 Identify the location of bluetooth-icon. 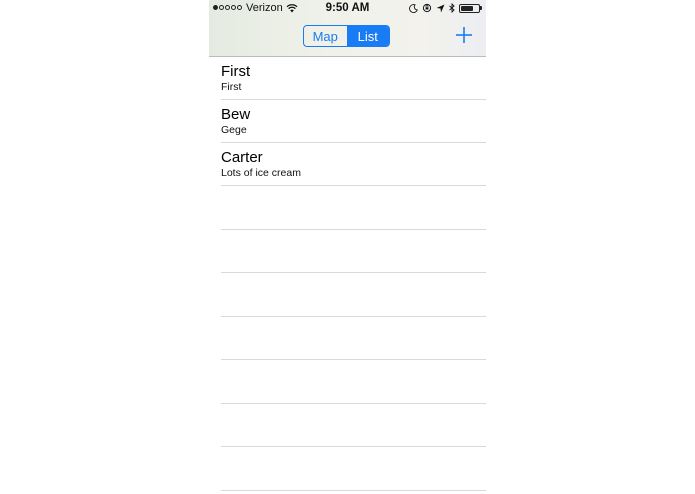
(452, 8).